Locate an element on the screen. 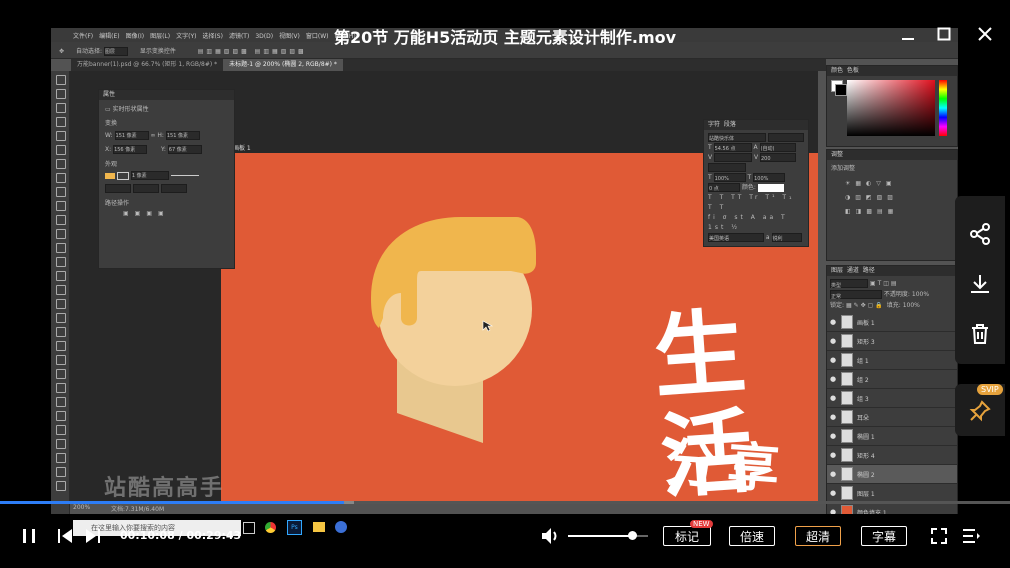 This screenshot has height=568, width=1010. task-view-icon is located at coordinates (249, 528).